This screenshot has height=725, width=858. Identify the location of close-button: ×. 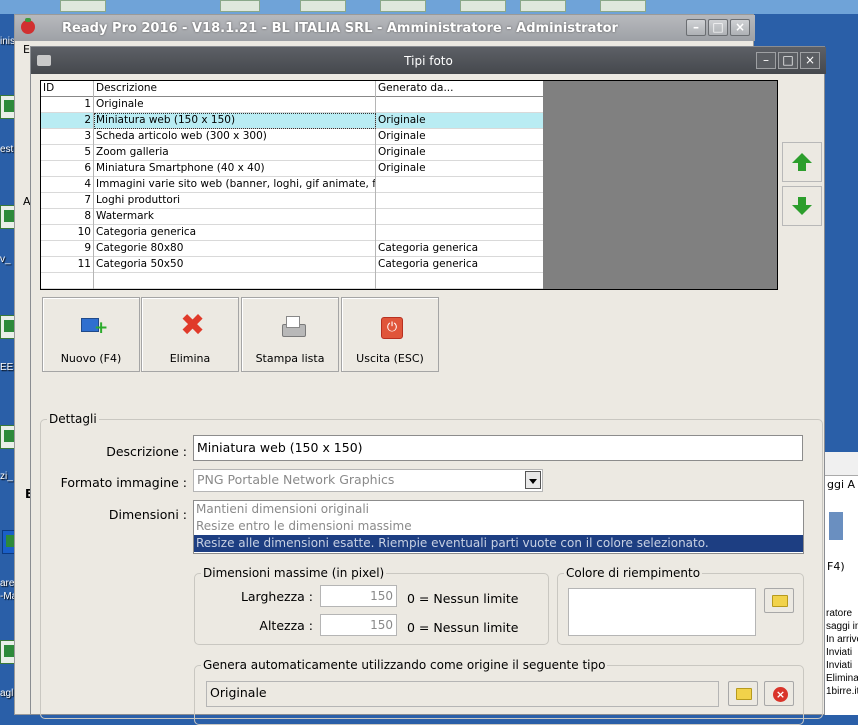
(740, 27).